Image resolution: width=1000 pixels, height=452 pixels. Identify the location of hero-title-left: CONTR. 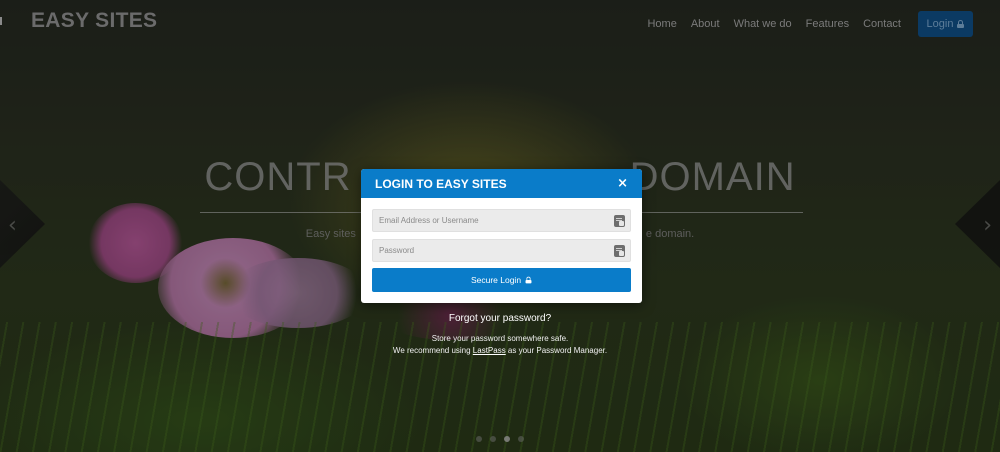
(278, 177).